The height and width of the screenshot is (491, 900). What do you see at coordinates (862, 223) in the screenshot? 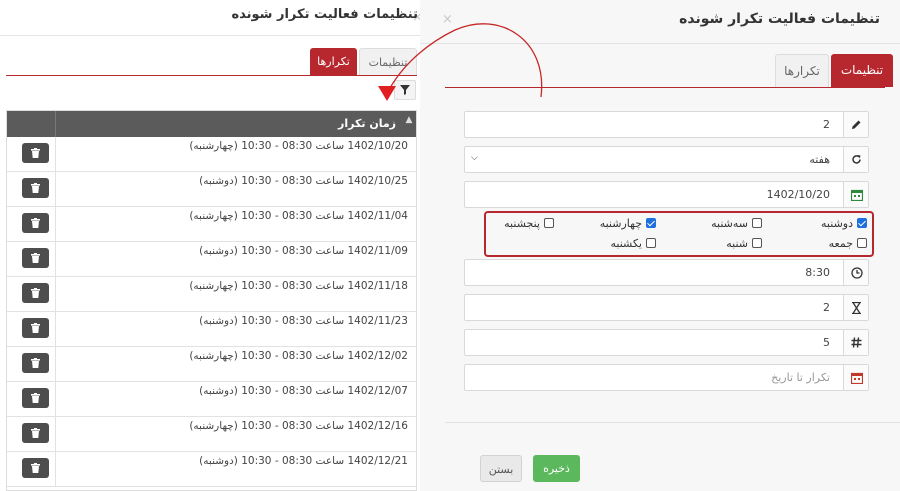
I see `checkbox-monday` at bounding box center [862, 223].